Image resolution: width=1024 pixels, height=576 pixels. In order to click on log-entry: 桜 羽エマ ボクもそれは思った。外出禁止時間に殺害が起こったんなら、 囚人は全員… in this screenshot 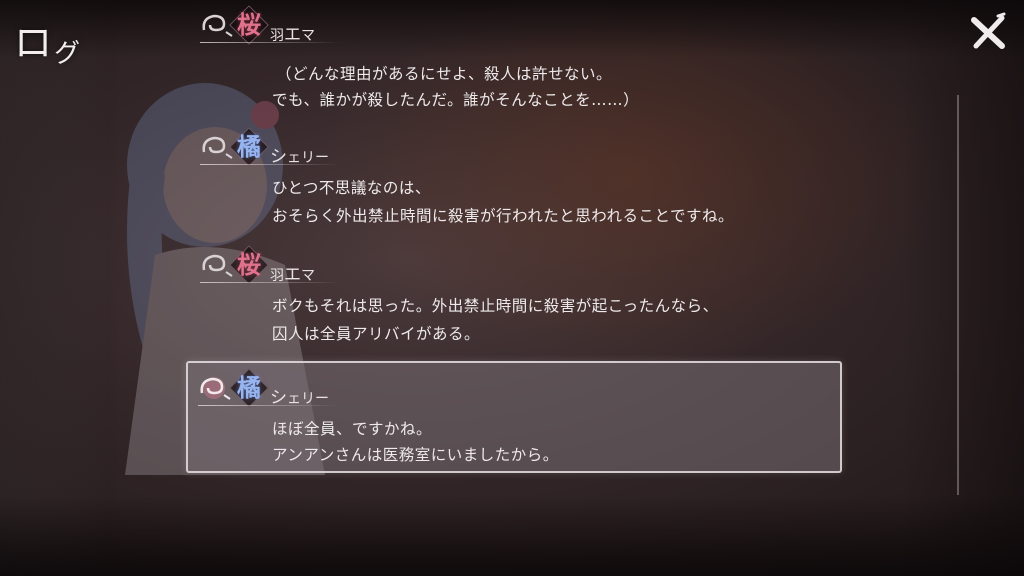, I will do `click(512, 295)`.